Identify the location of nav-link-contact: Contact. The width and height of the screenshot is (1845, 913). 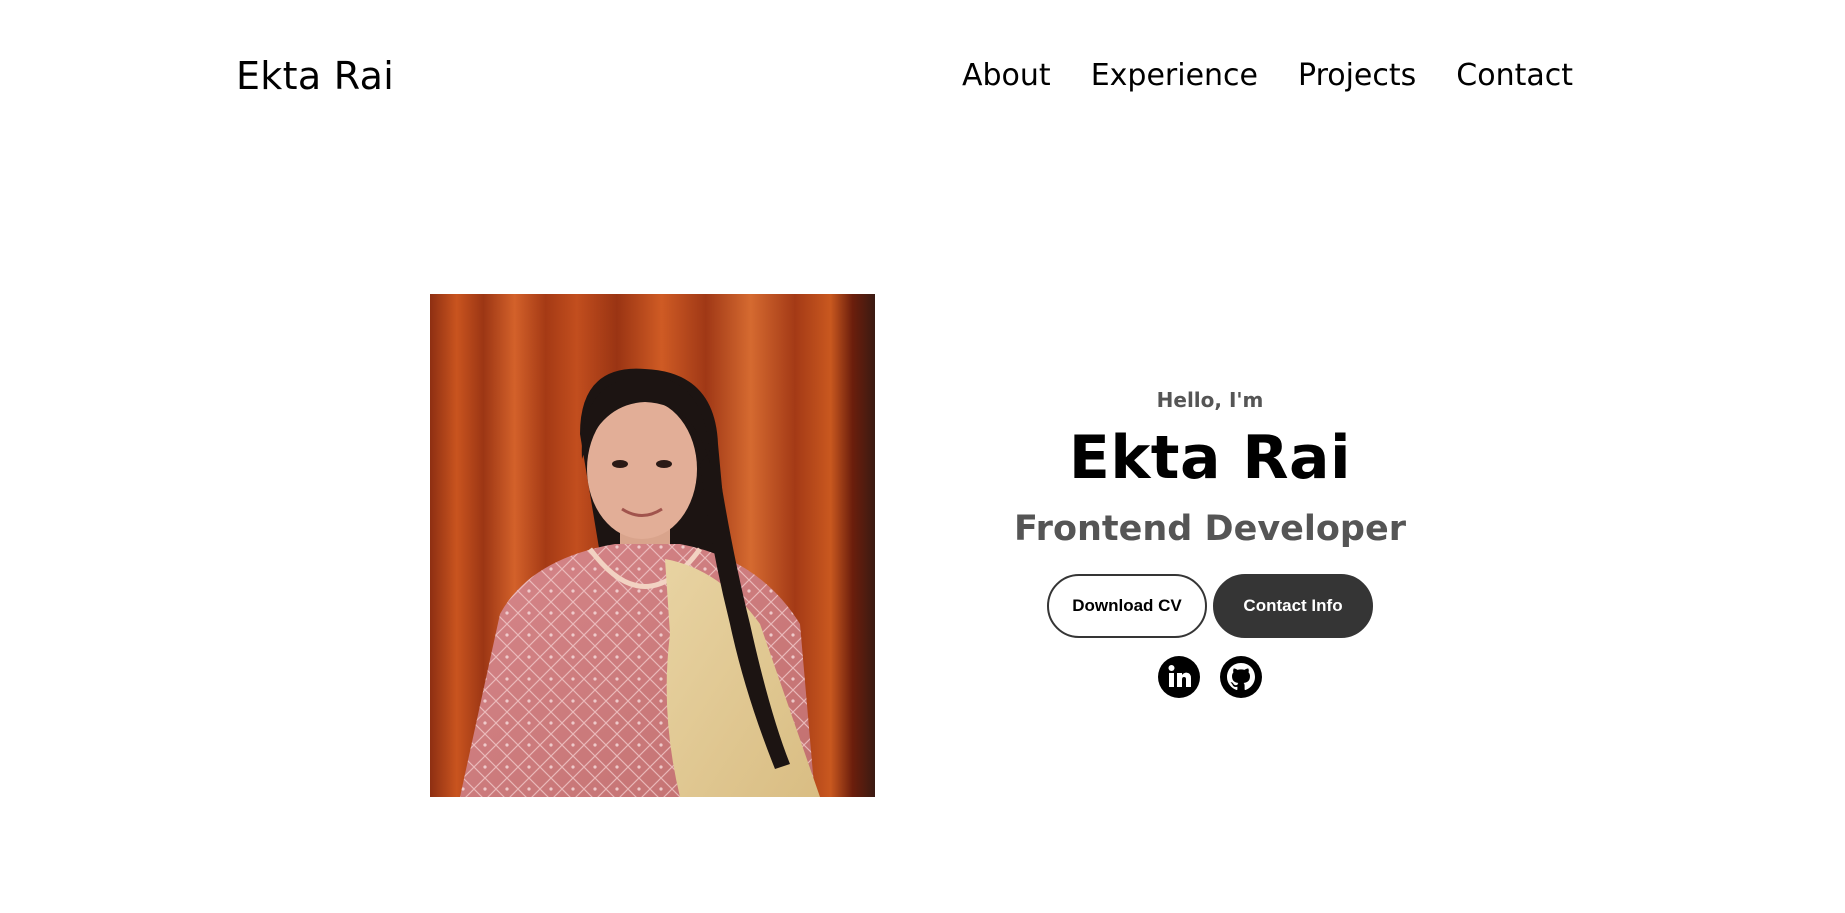
(1514, 76).